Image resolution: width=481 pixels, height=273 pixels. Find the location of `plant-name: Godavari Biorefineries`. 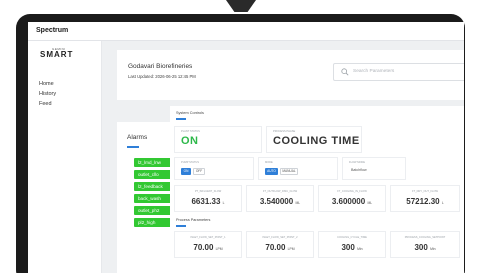

plant-name: Godavari Biorefineries is located at coordinates (160, 66).